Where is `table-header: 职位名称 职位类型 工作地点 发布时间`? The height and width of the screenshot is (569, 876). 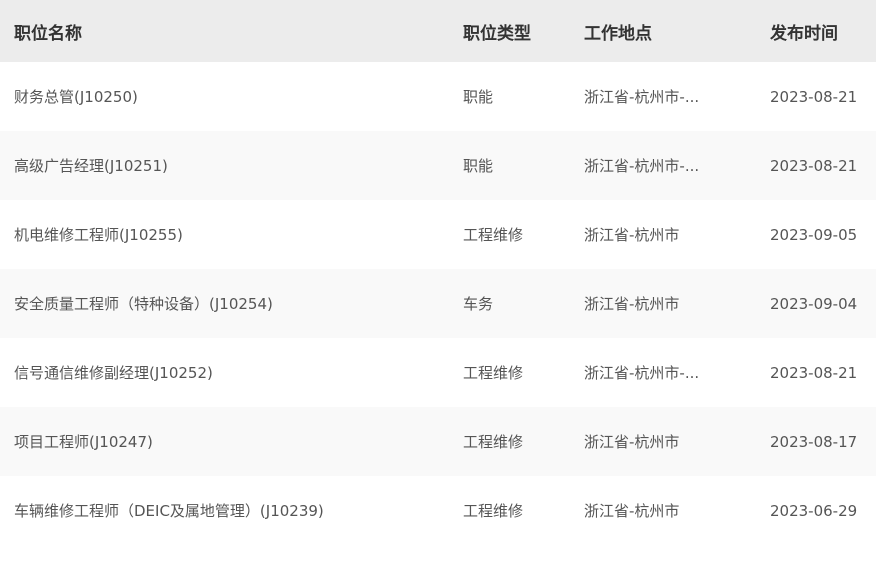 table-header: 职位名称 职位类型 工作地点 发布时间 is located at coordinates (438, 31).